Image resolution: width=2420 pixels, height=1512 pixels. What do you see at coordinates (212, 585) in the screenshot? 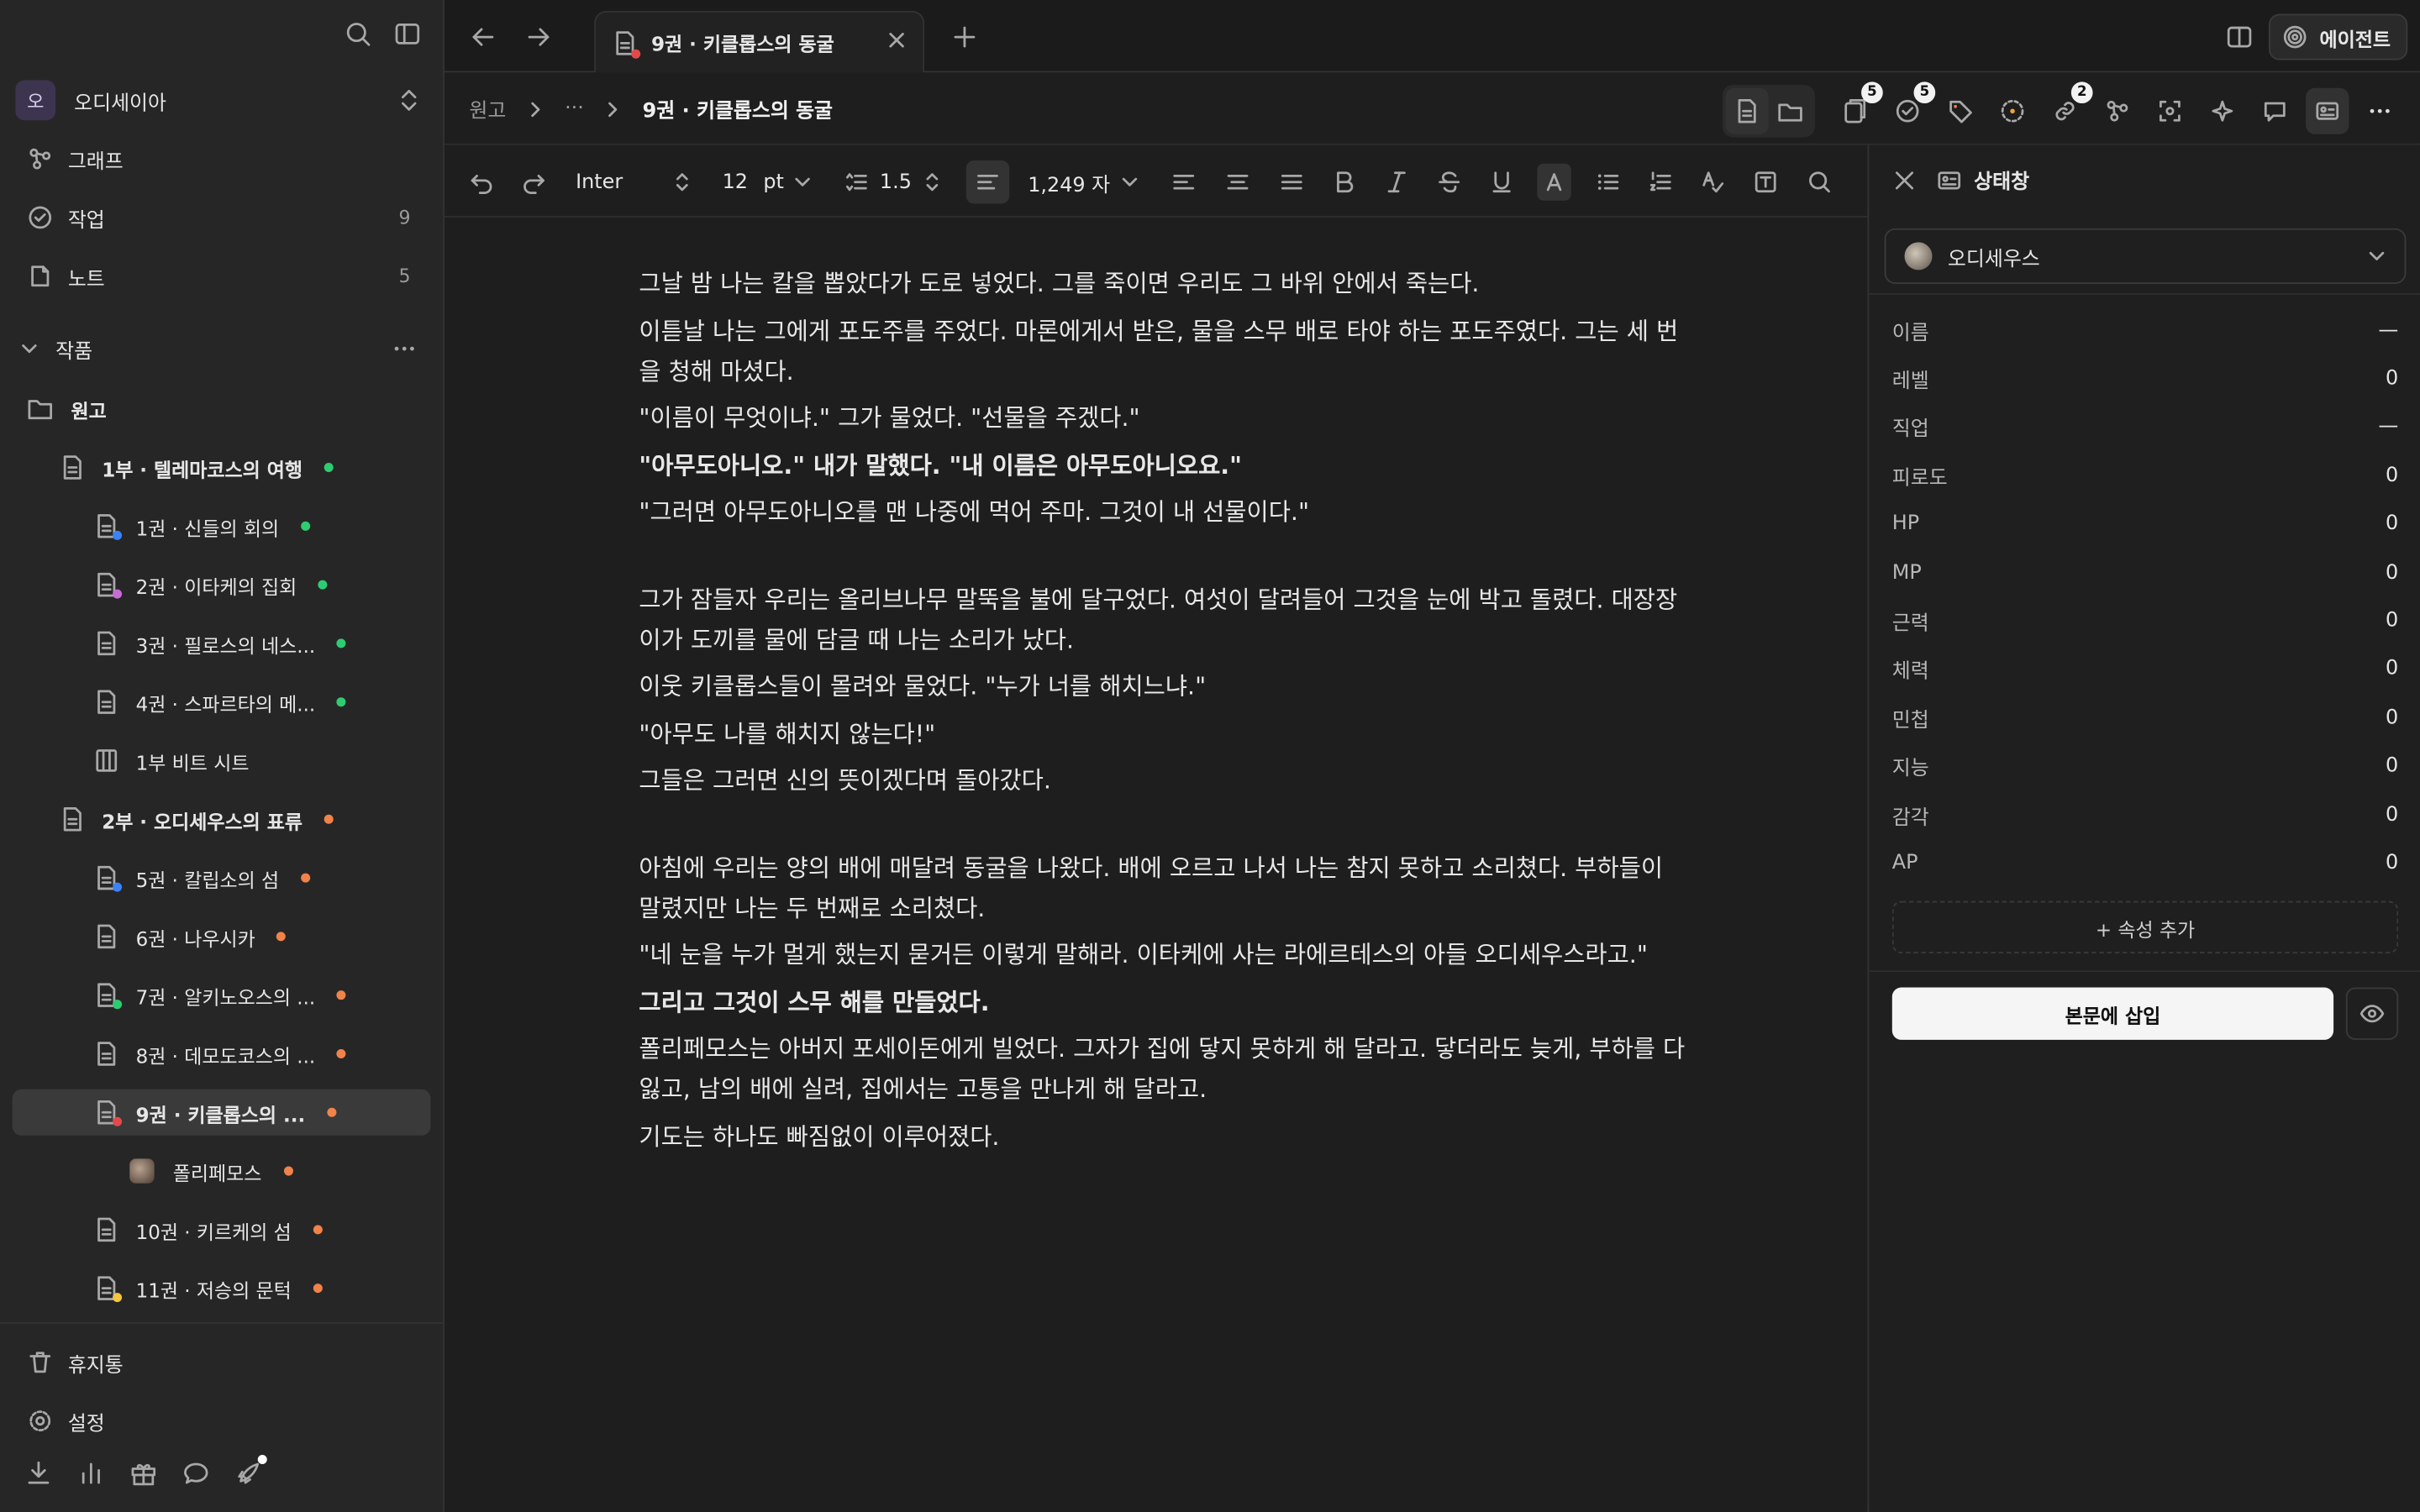
I see `tree-item: 2권 · 이타케의 집회` at bounding box center [212, 585].